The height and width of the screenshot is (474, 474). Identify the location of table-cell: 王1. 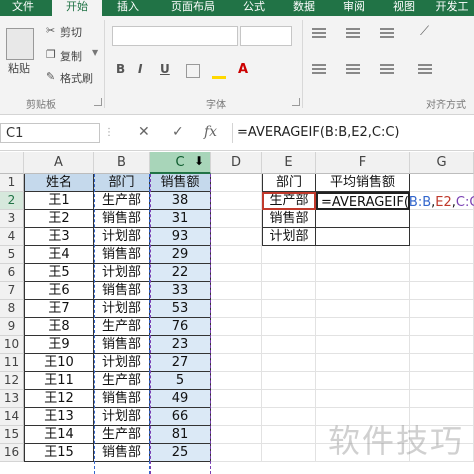
(59, 201).